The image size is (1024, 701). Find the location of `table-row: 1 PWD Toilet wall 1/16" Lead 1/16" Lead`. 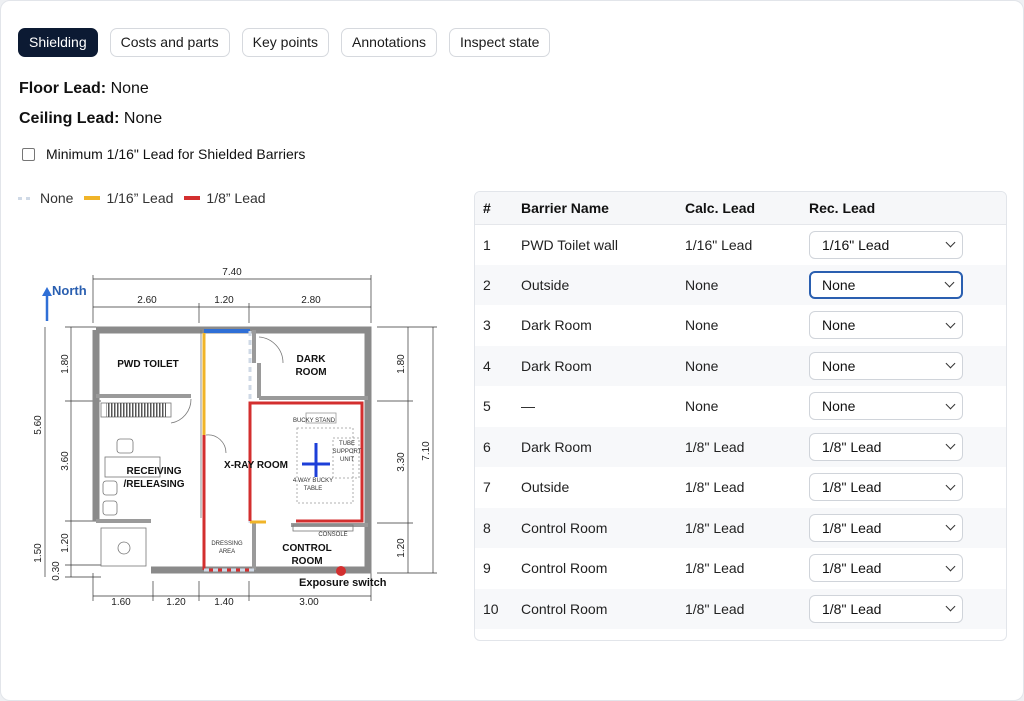

table-row: 1 PWD Toilet wall 1/16" Lead 1/16" Lead is located at coordinates (740, 244).